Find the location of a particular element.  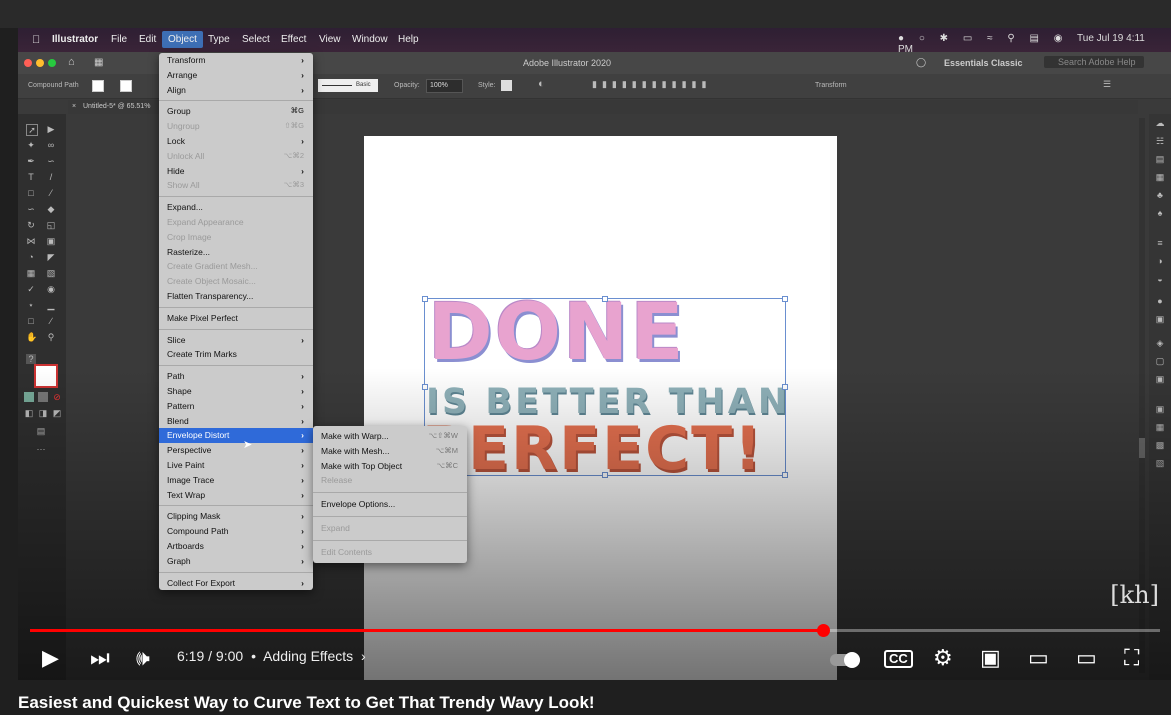

scale-tool-icon: ◱ is located at coordinates (51, 225).